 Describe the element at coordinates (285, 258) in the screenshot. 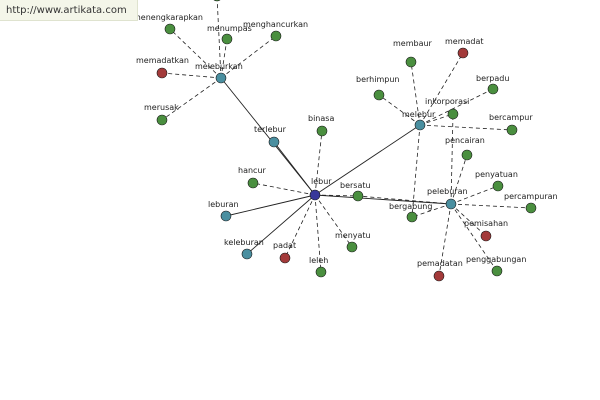

I see `node-circle-padat` at that location.